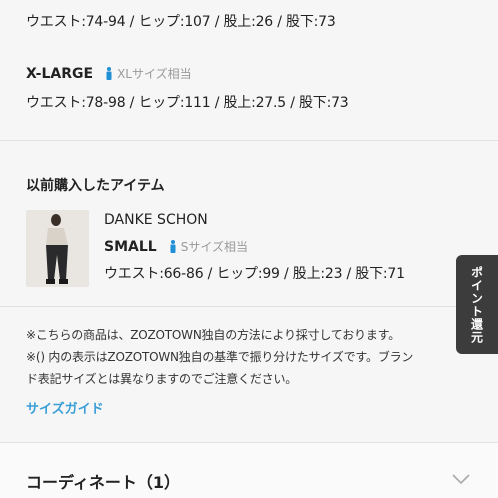 The height and width of the screenshot is (498, 498). I want to click on previous-item-brand: DANKE SCHON, so click(156, 220).